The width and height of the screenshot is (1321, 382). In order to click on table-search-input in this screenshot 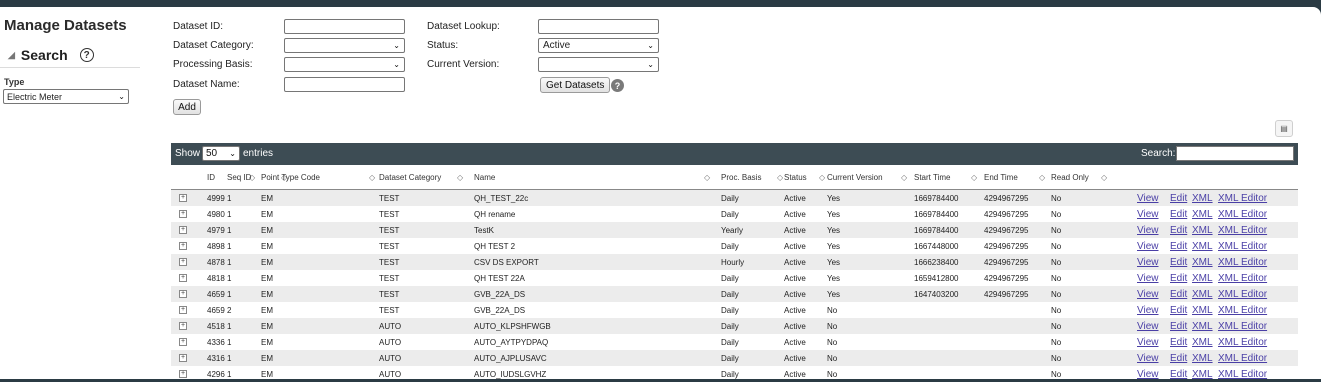, I will do `click(1235, 153)`.